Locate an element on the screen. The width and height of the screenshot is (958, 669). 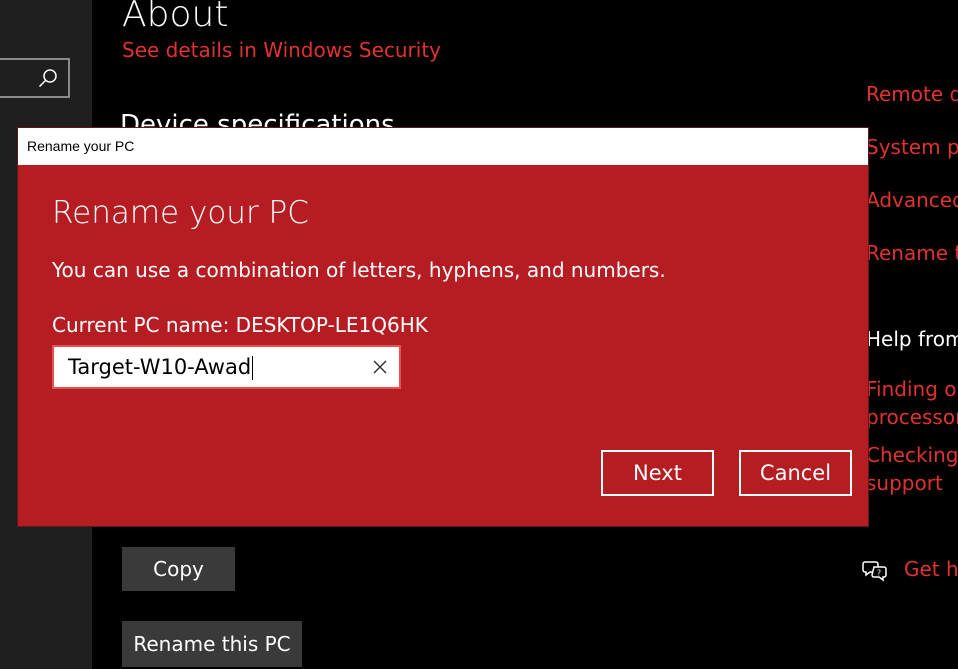
pc-name-input: Target-W10-Awad is located at coordinates (226, 367).